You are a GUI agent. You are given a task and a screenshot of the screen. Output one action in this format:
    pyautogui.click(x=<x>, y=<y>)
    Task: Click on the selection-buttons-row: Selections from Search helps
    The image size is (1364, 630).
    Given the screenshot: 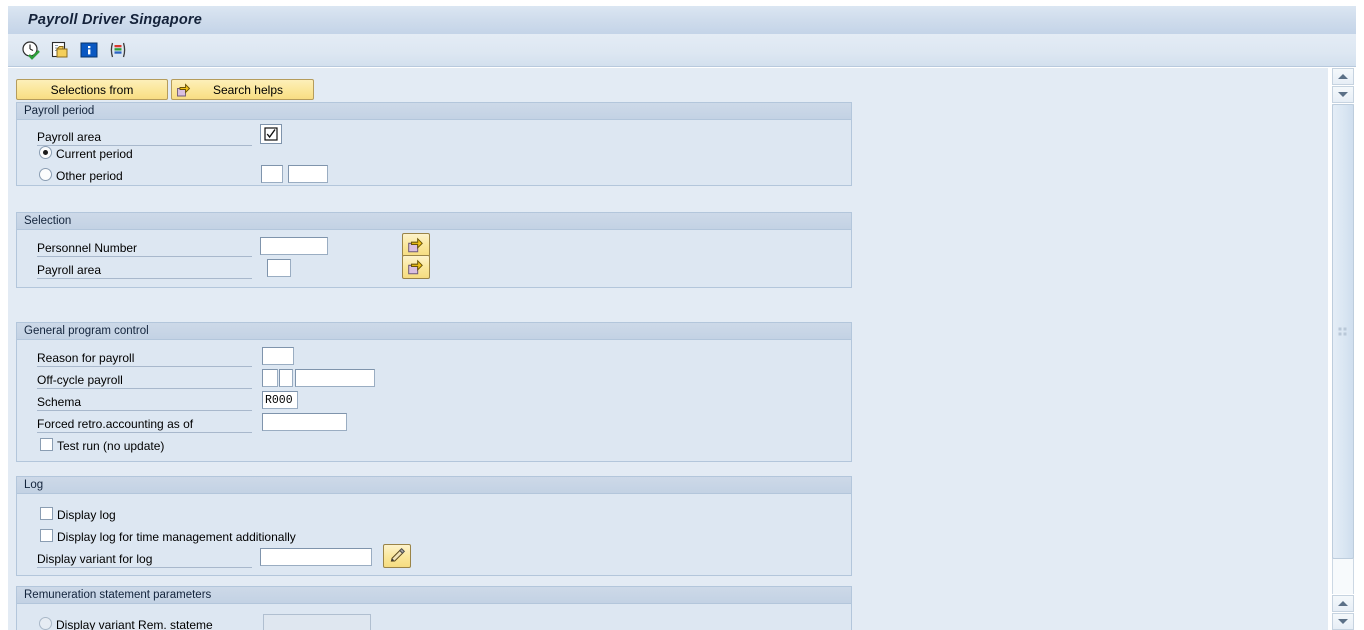 What is the action you would take?
    pyautogui.click(x=165, y=89)
    